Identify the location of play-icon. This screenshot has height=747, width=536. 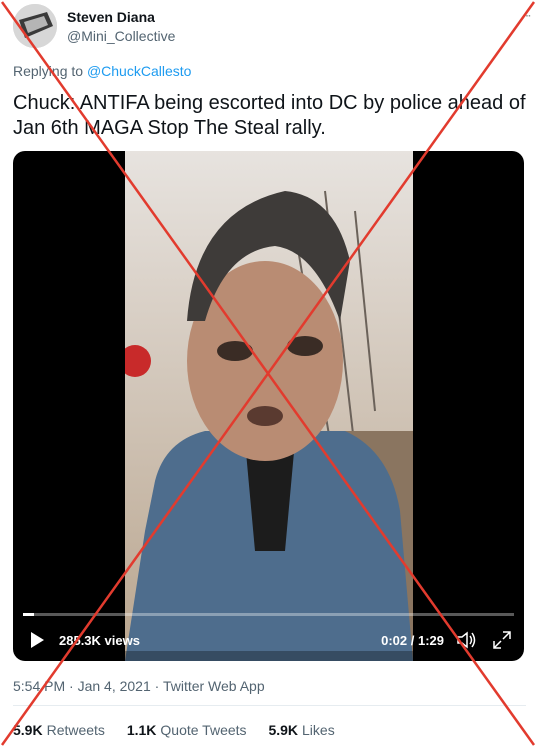
(37, 640).